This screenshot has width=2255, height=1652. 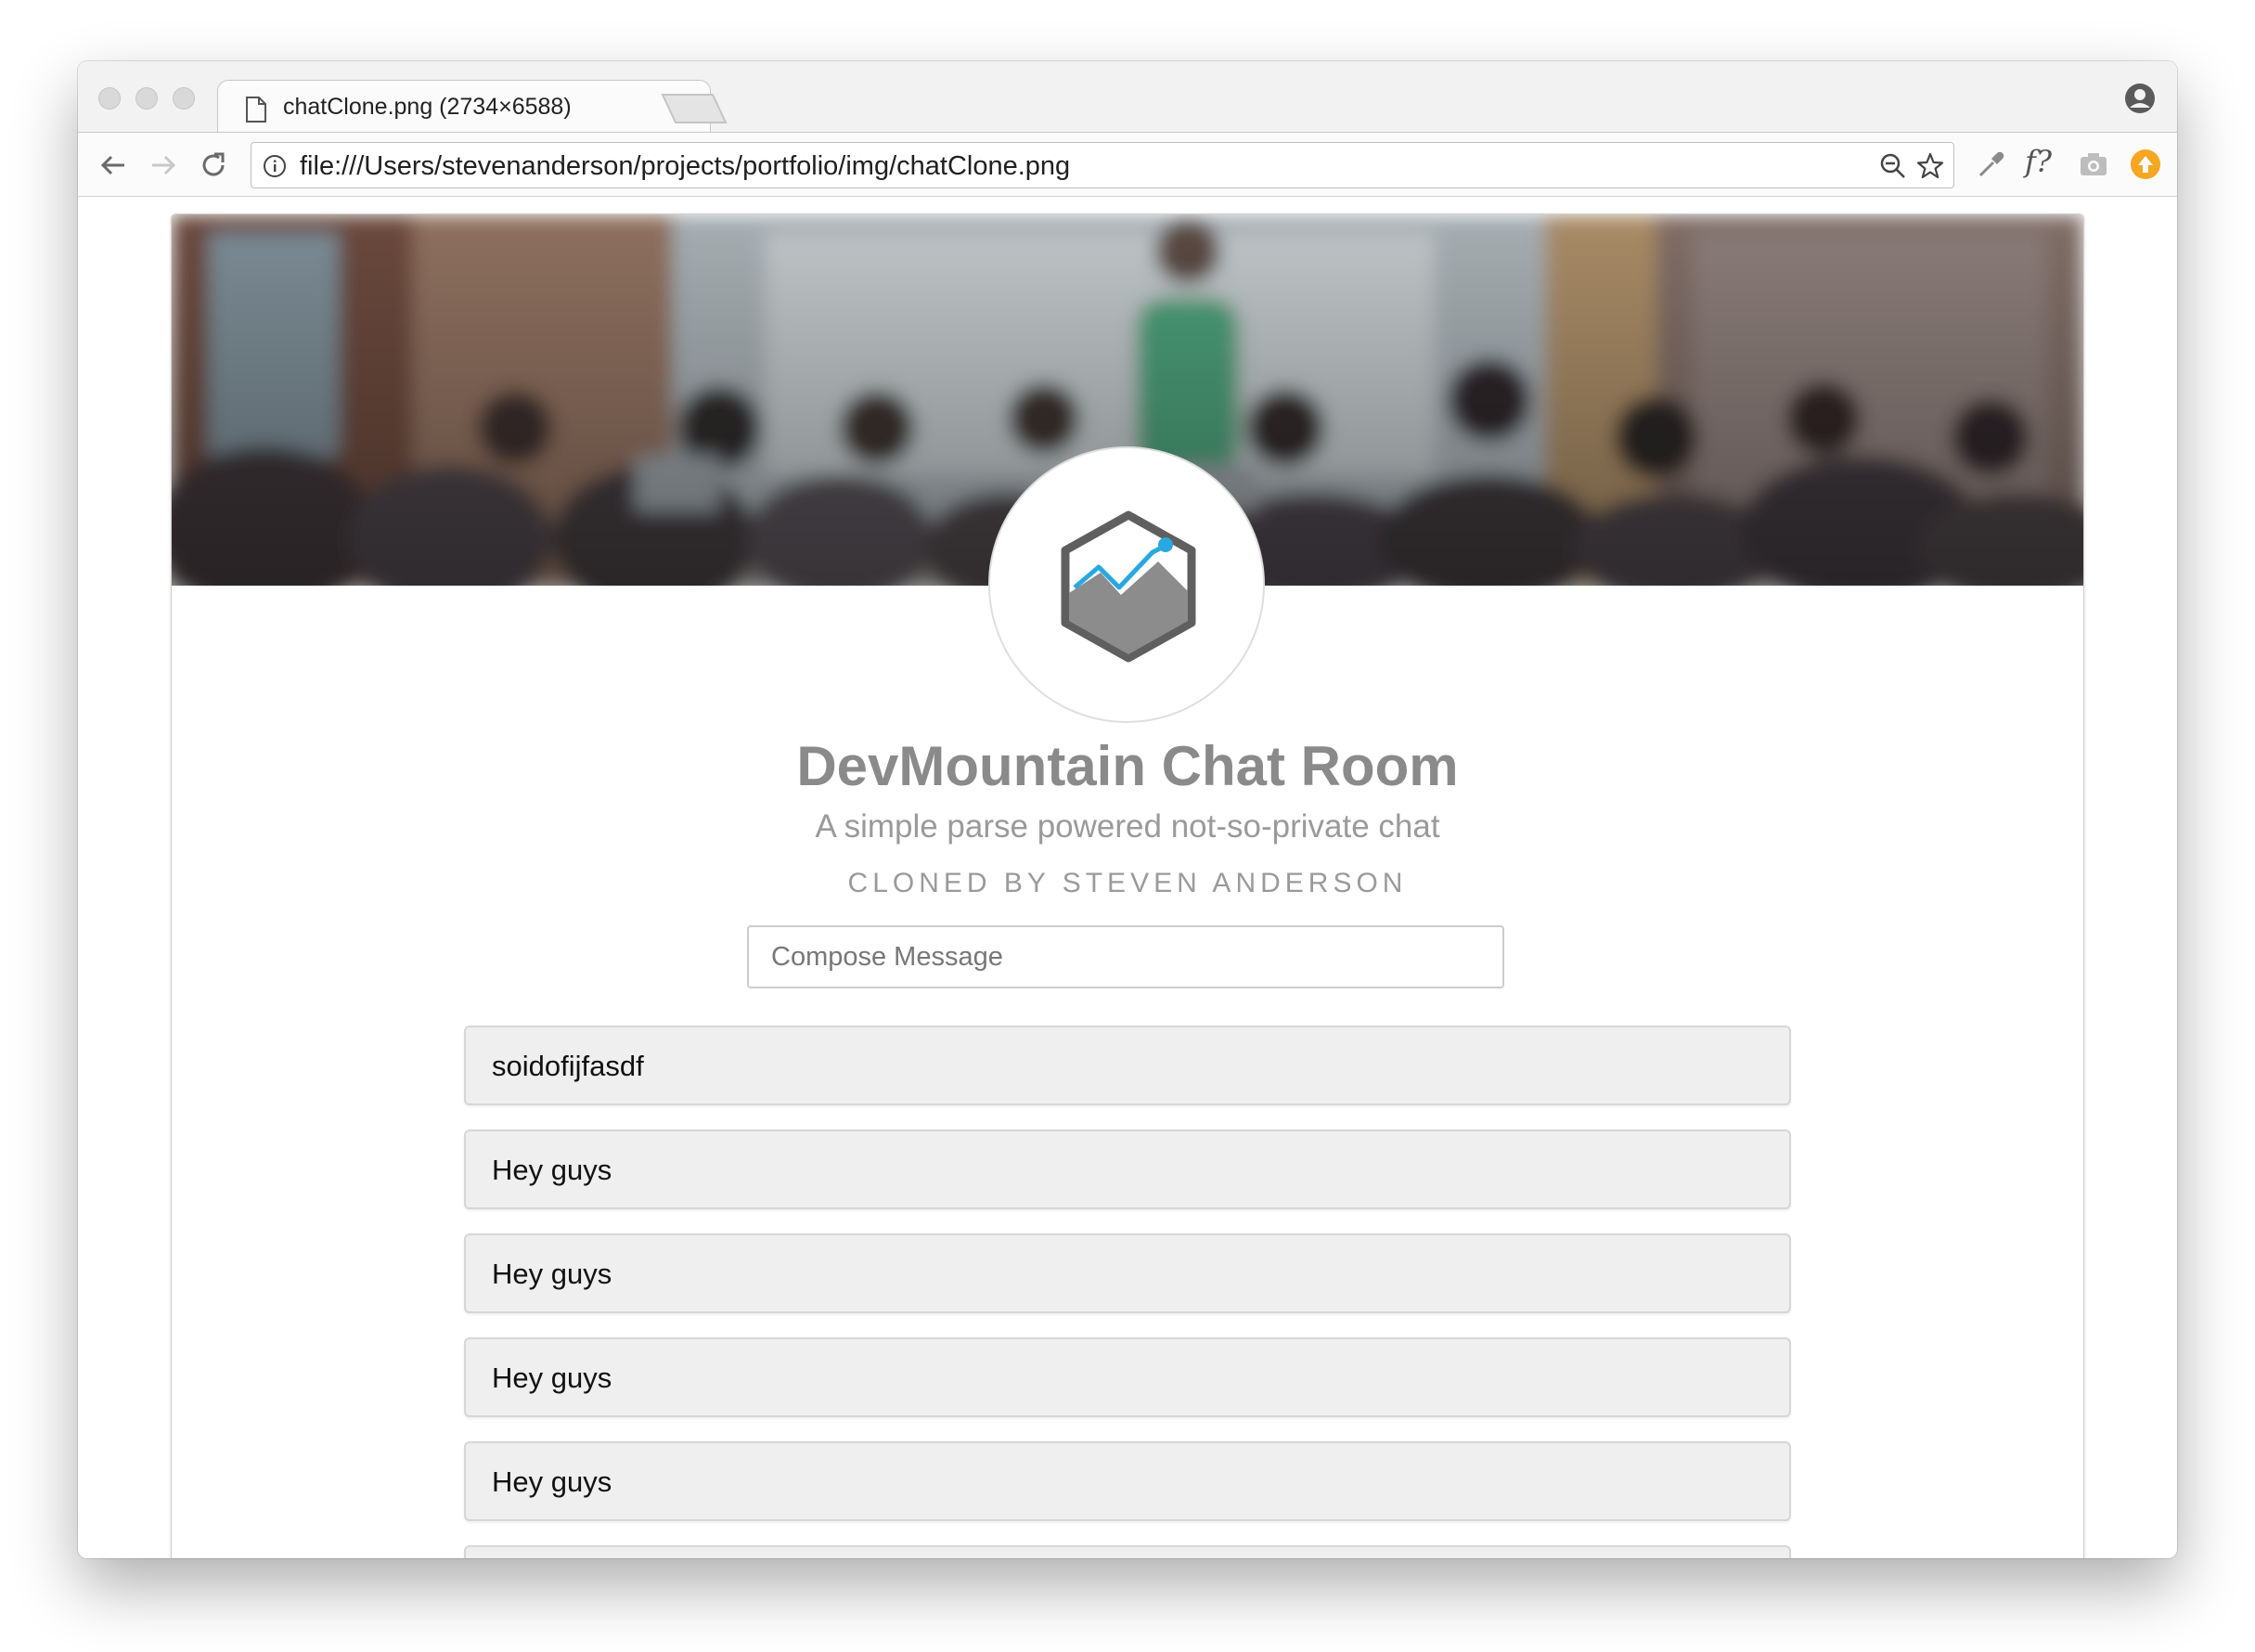 I want to click on close-window-button, so click(x=110, y=98).